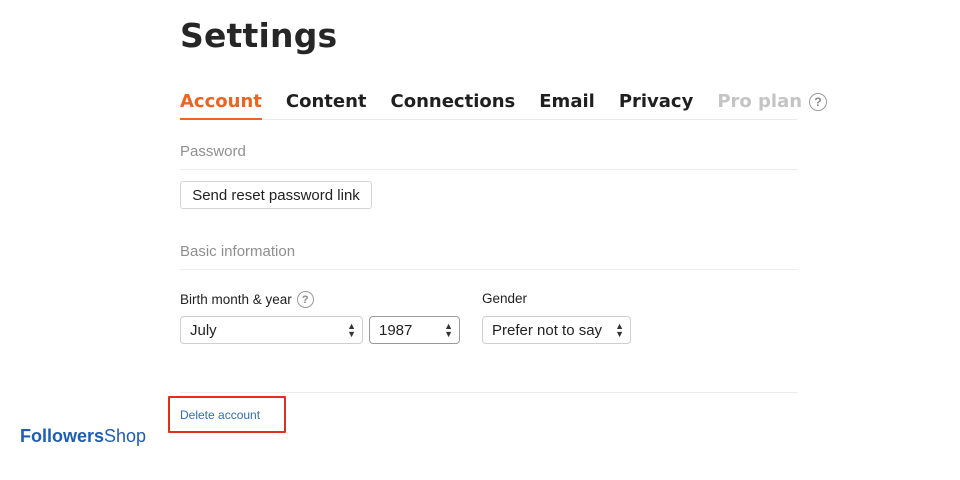 The width and height of the screenshot is (960, 480). Describe the element at coordinates (453, 102) in the screenshot. I see `tab-connections: Connections` at that location.